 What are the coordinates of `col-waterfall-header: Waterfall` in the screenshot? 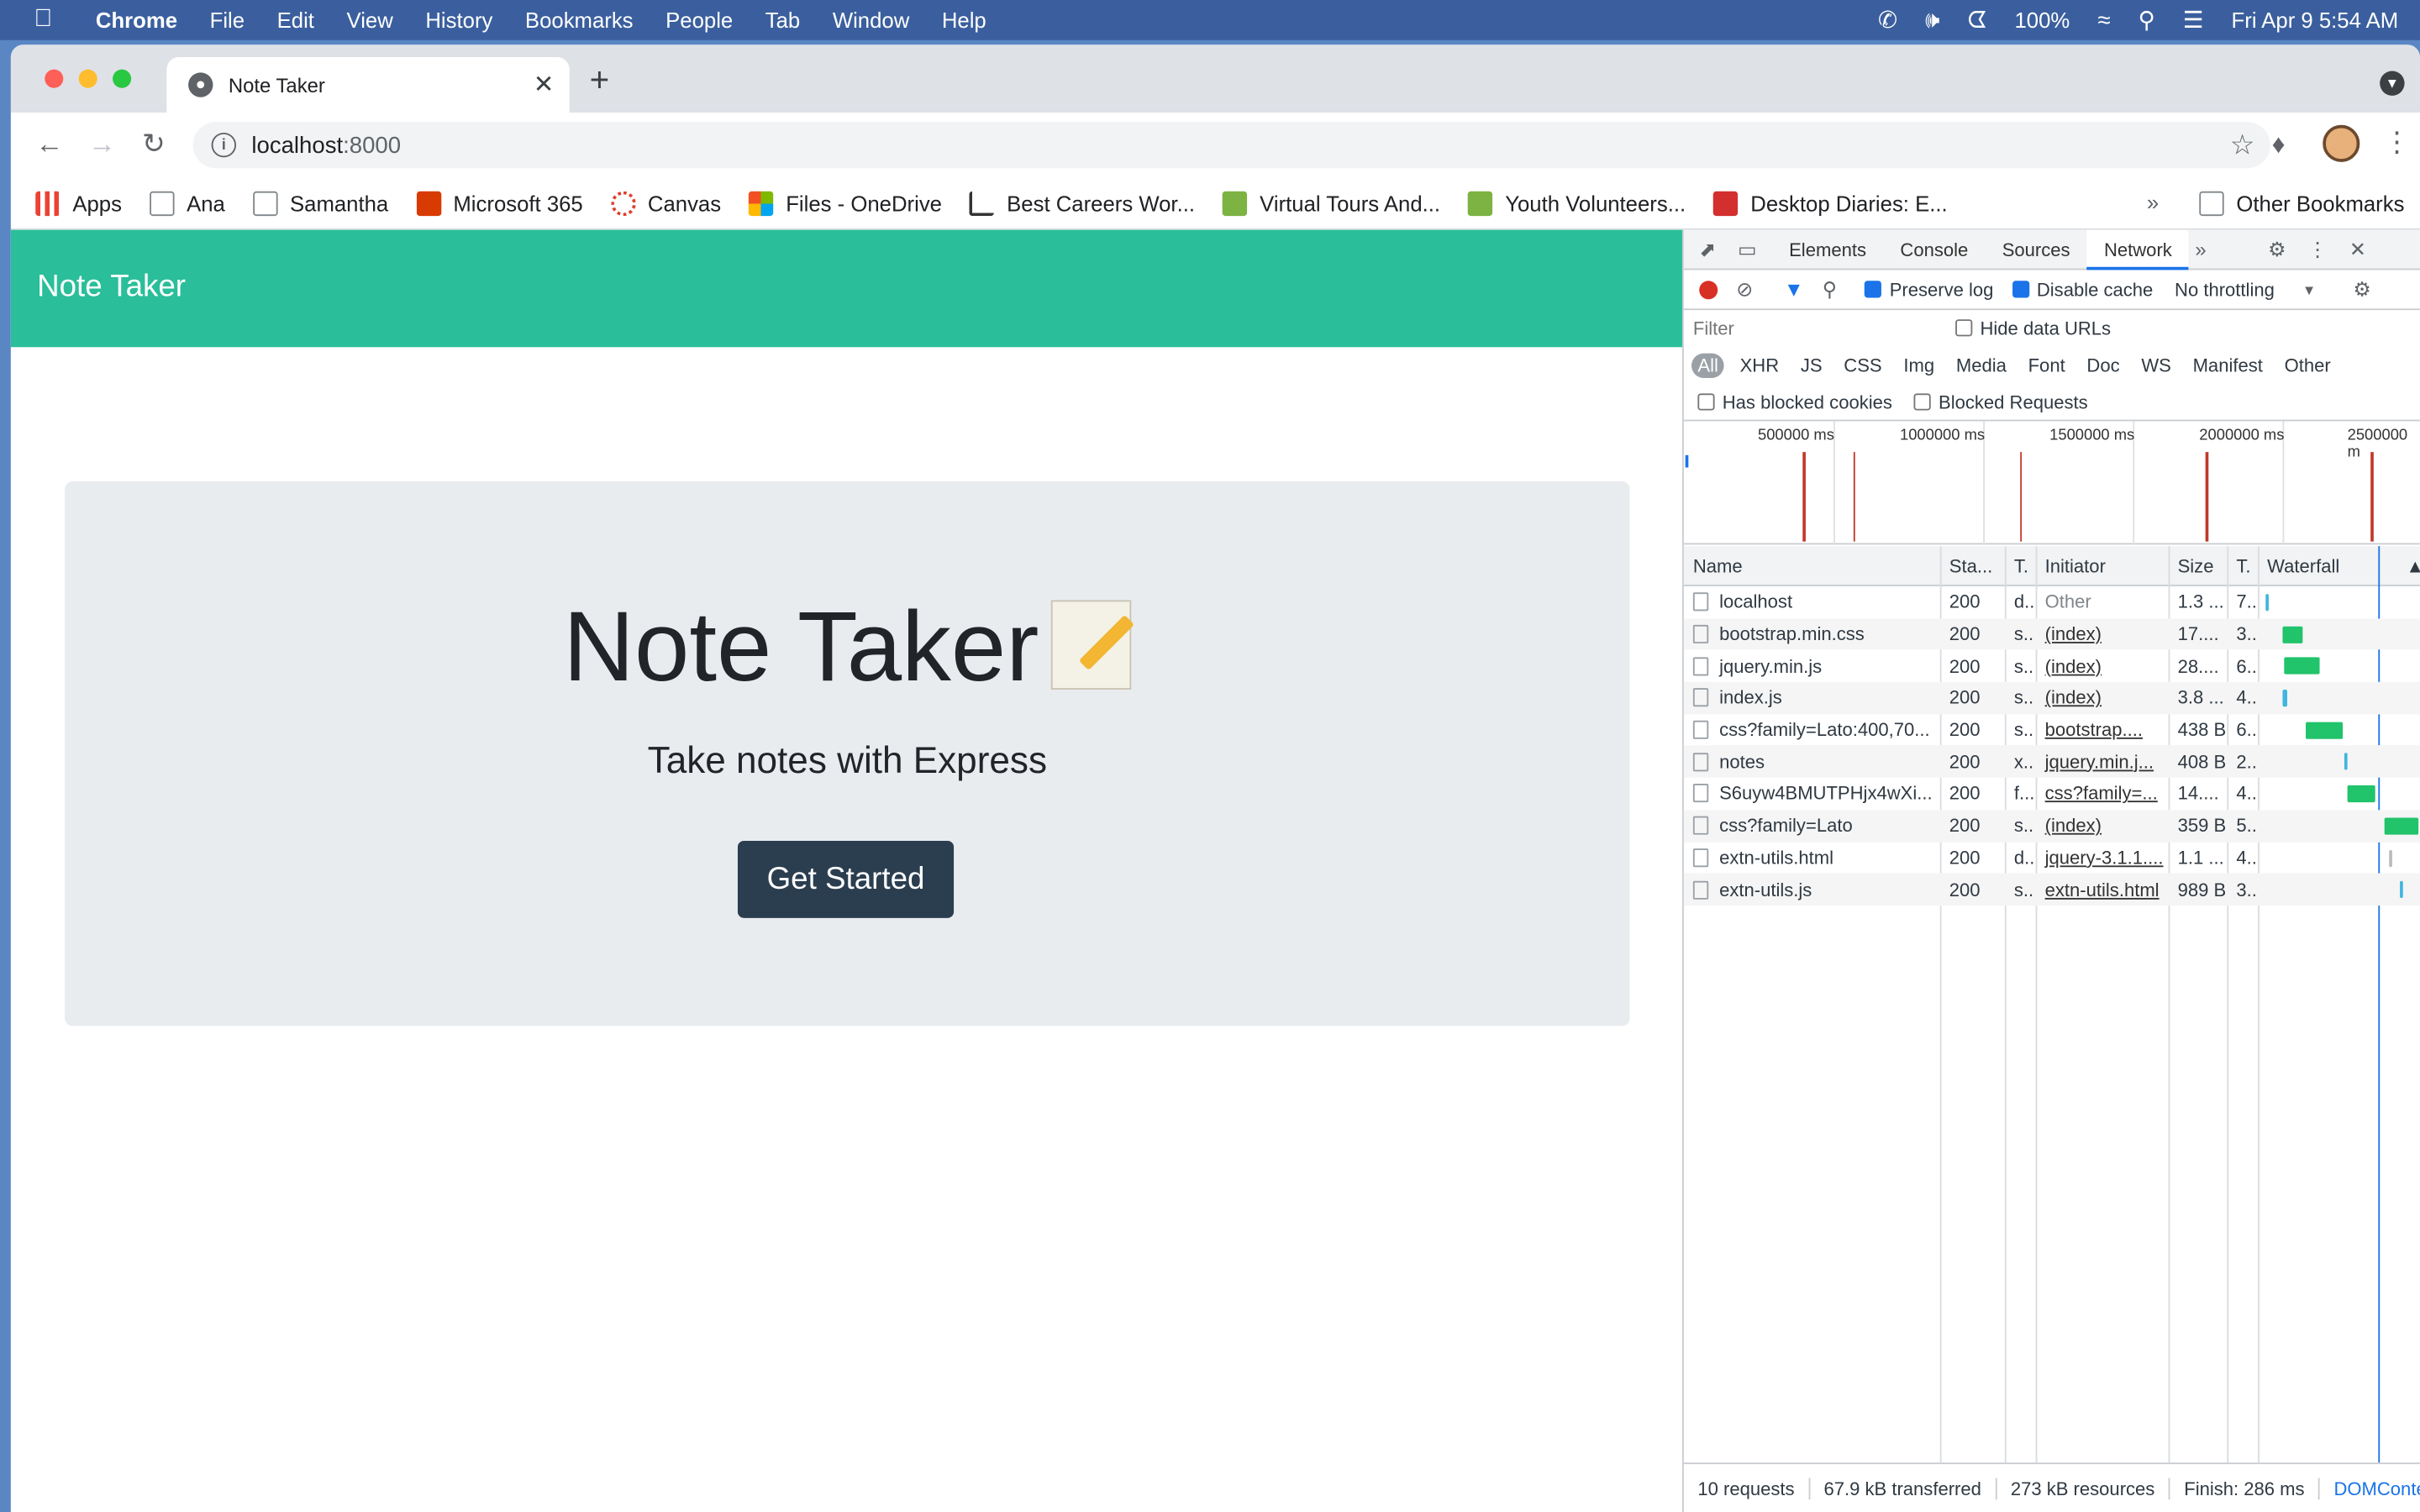 It's located at (2320, 565).